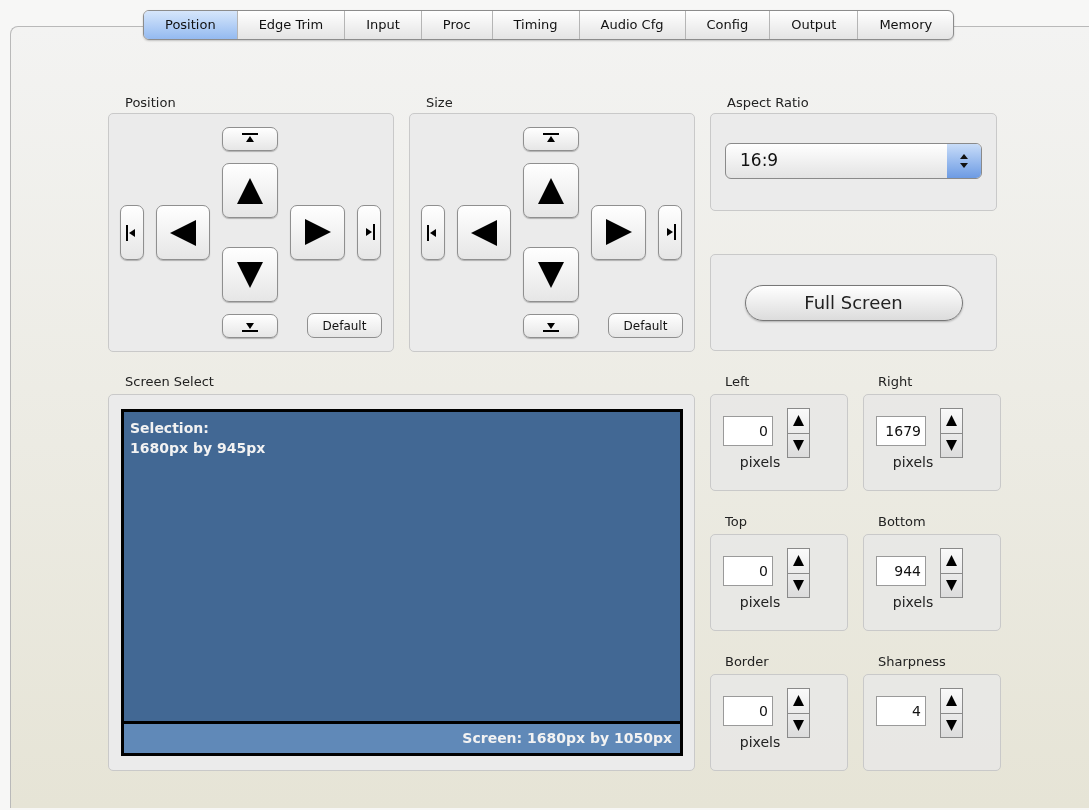 Image resolution: width=1089 pixels, height=810 pixels. Describe the element at coordinates (170, 382) in the screenshot. I see `group-label: Screen Select` at that location.